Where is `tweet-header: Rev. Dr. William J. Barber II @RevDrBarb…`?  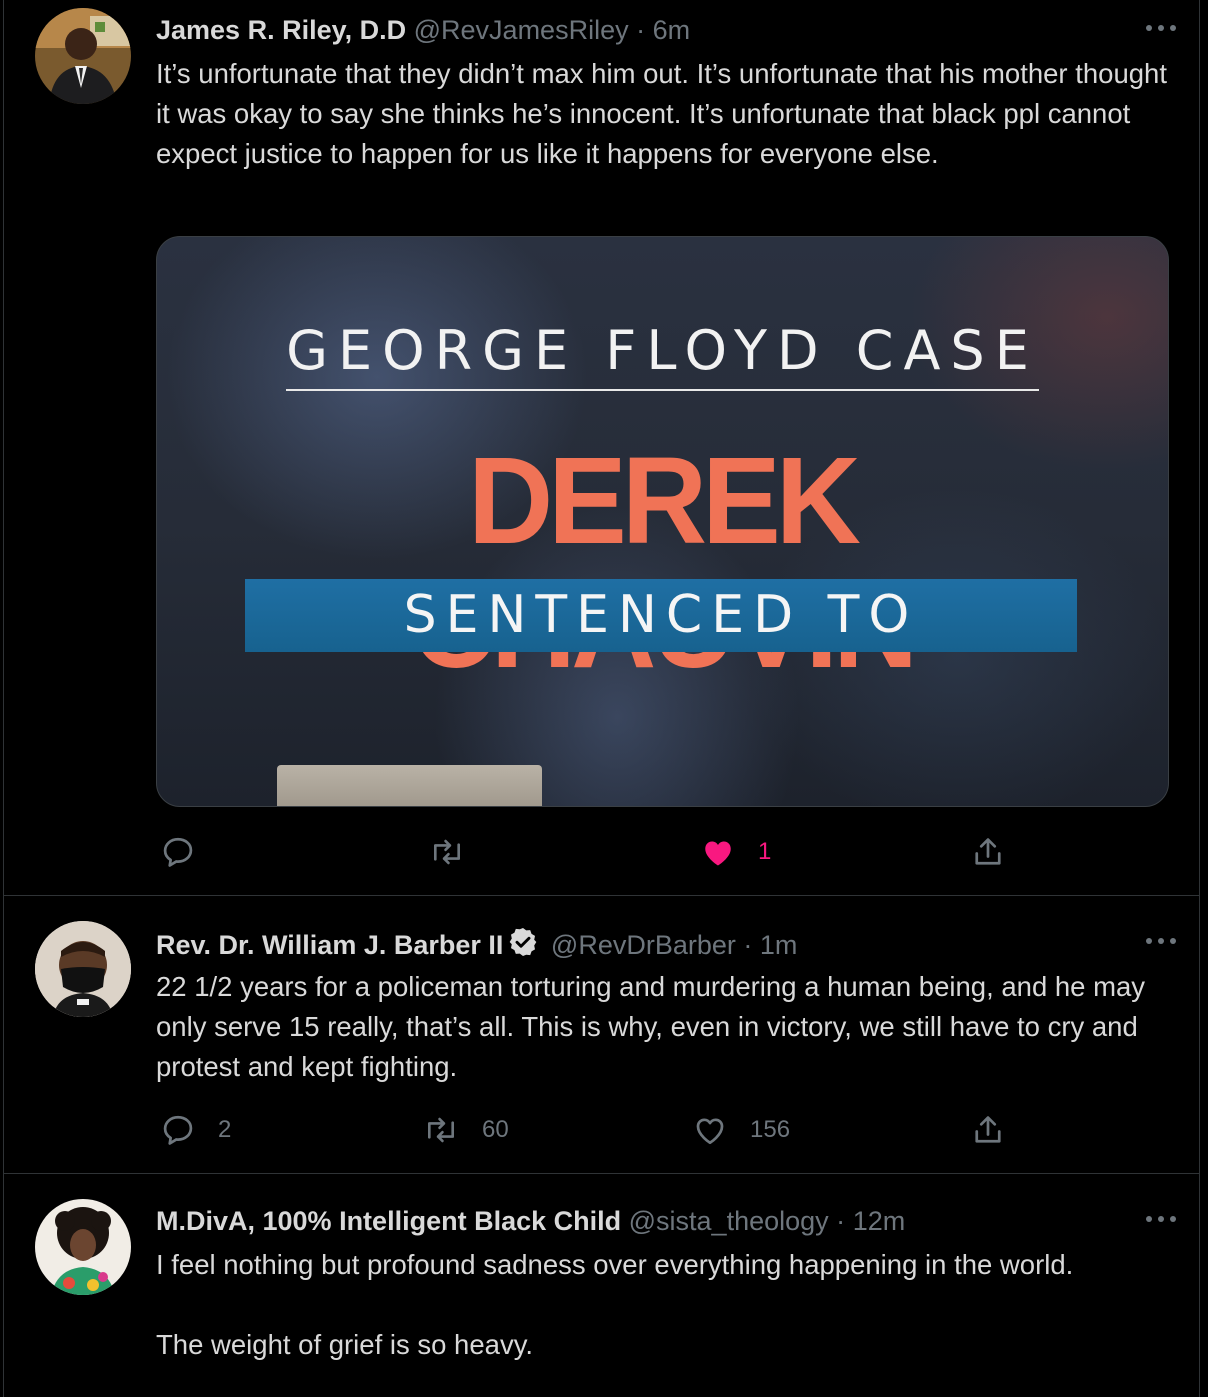
tweet-header: Rev. Dr. William J. Barber II @RevDrBarb… is located at coordinates (637, 943).